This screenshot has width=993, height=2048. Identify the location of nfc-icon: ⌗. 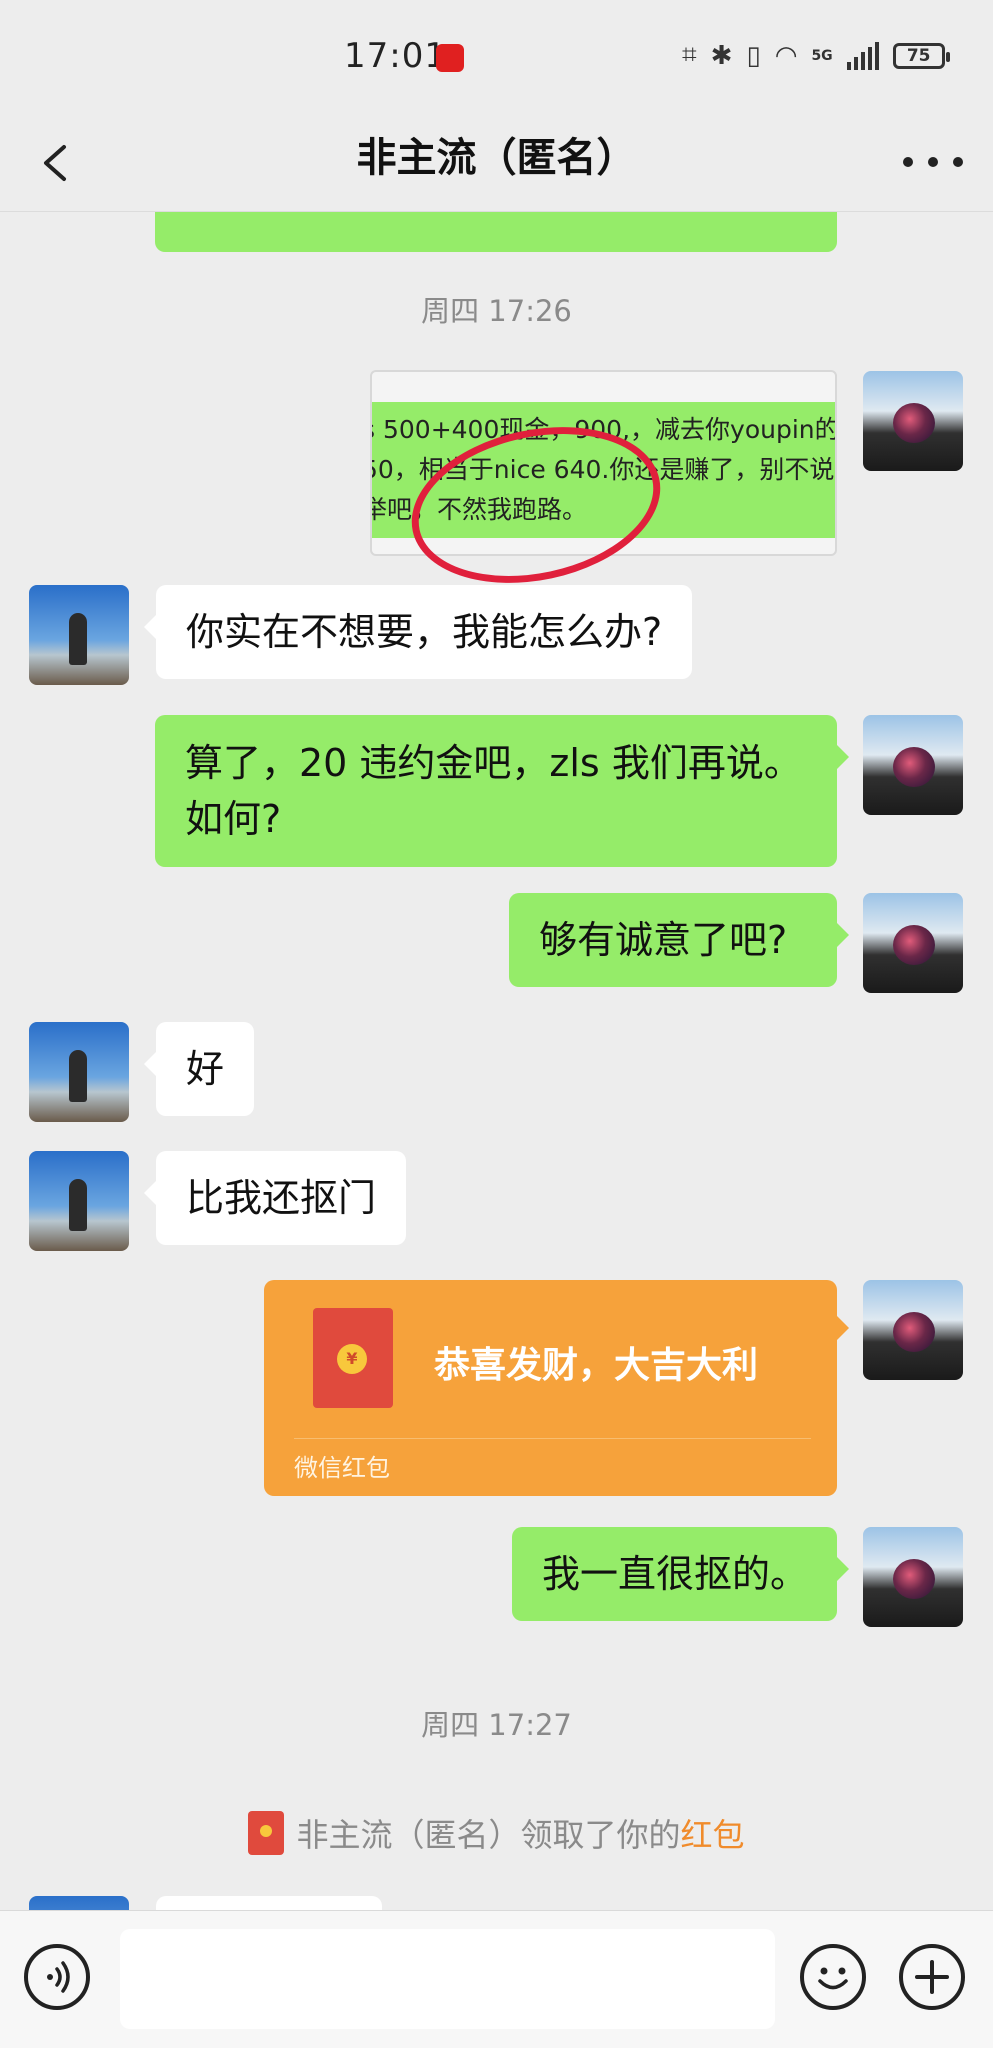
(689, 55).